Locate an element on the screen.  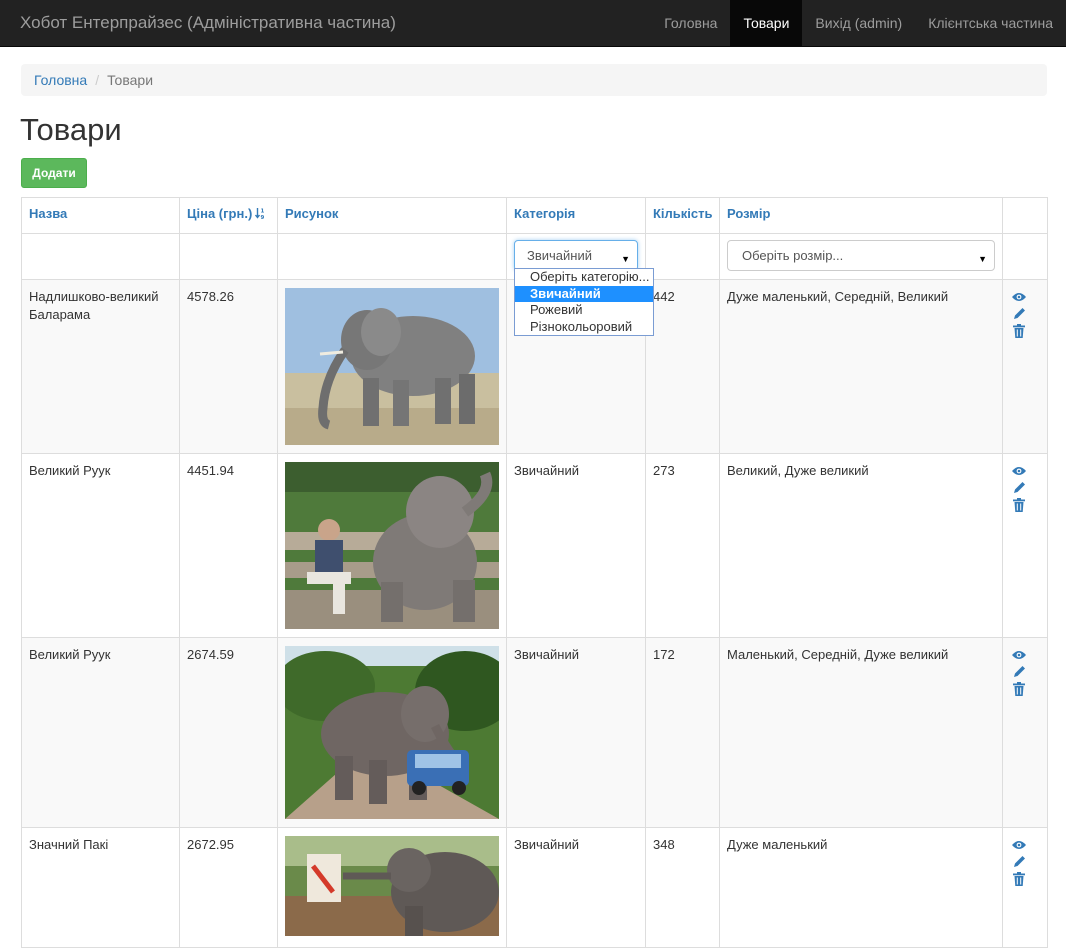
column-header-image: Рисунок is located at coordinates (392, 215).